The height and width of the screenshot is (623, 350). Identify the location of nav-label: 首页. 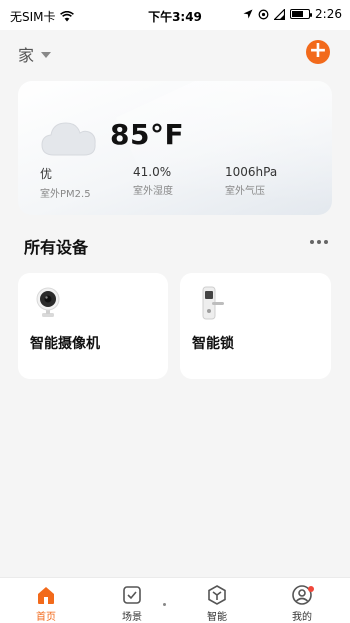
(46, 617).